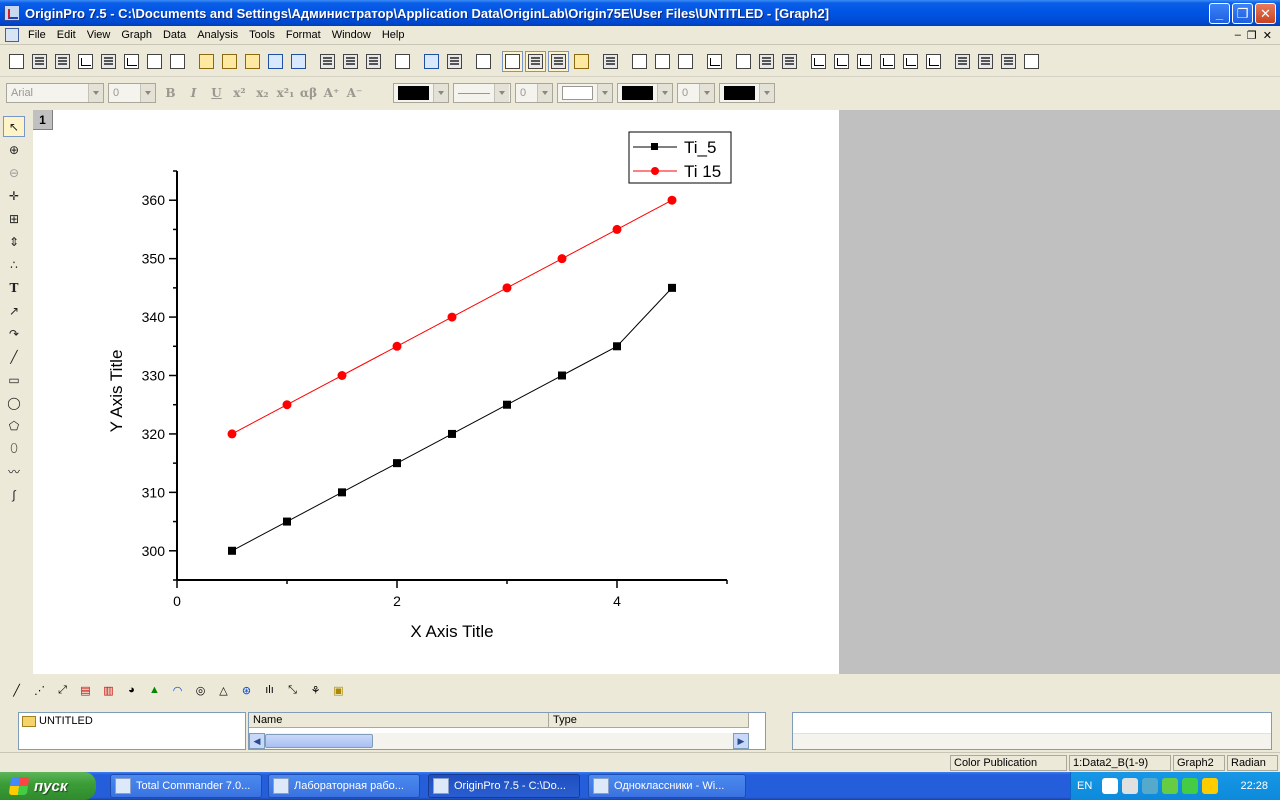 This screenshot has height=800, width=1280. What do you see at coordinates (275, 61) in the screenshot?
I see `save-button` at bounding box center [275, 61].